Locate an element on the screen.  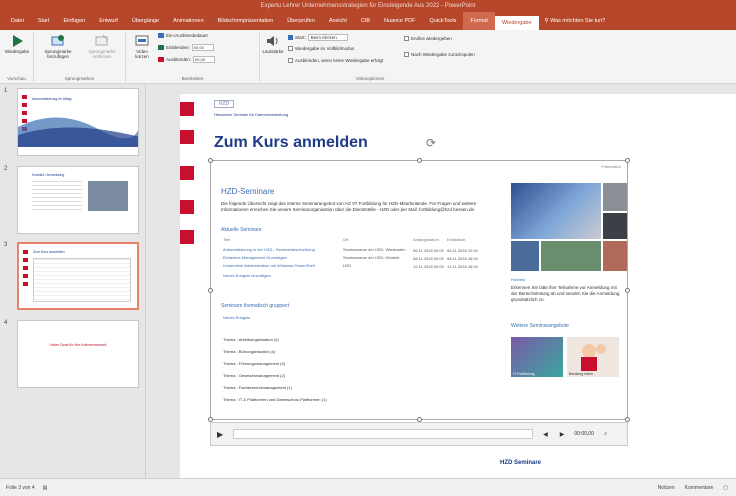
fade-icon is located at coordinates (161, 35).